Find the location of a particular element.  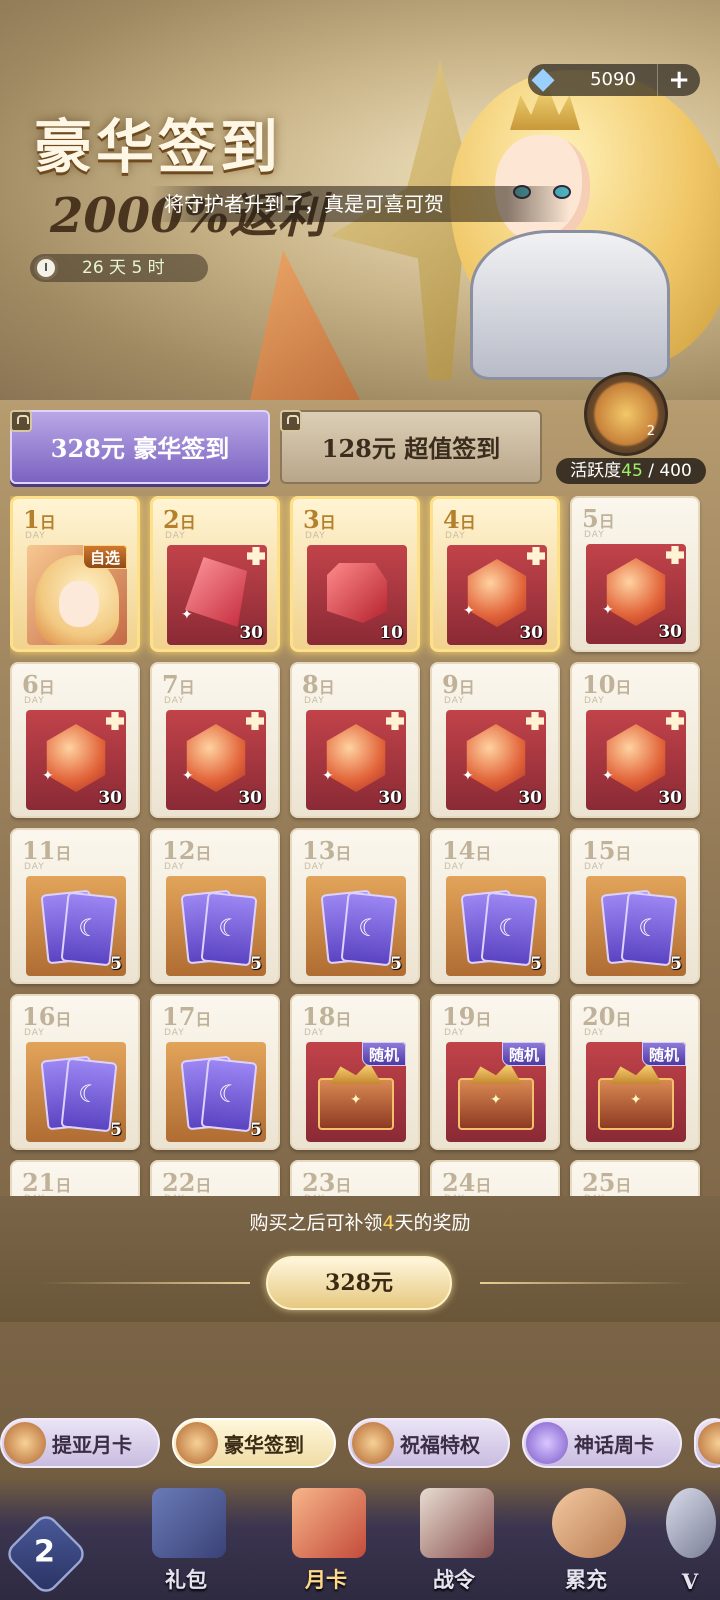

vip-icon is located at coordinates (691, 1523).